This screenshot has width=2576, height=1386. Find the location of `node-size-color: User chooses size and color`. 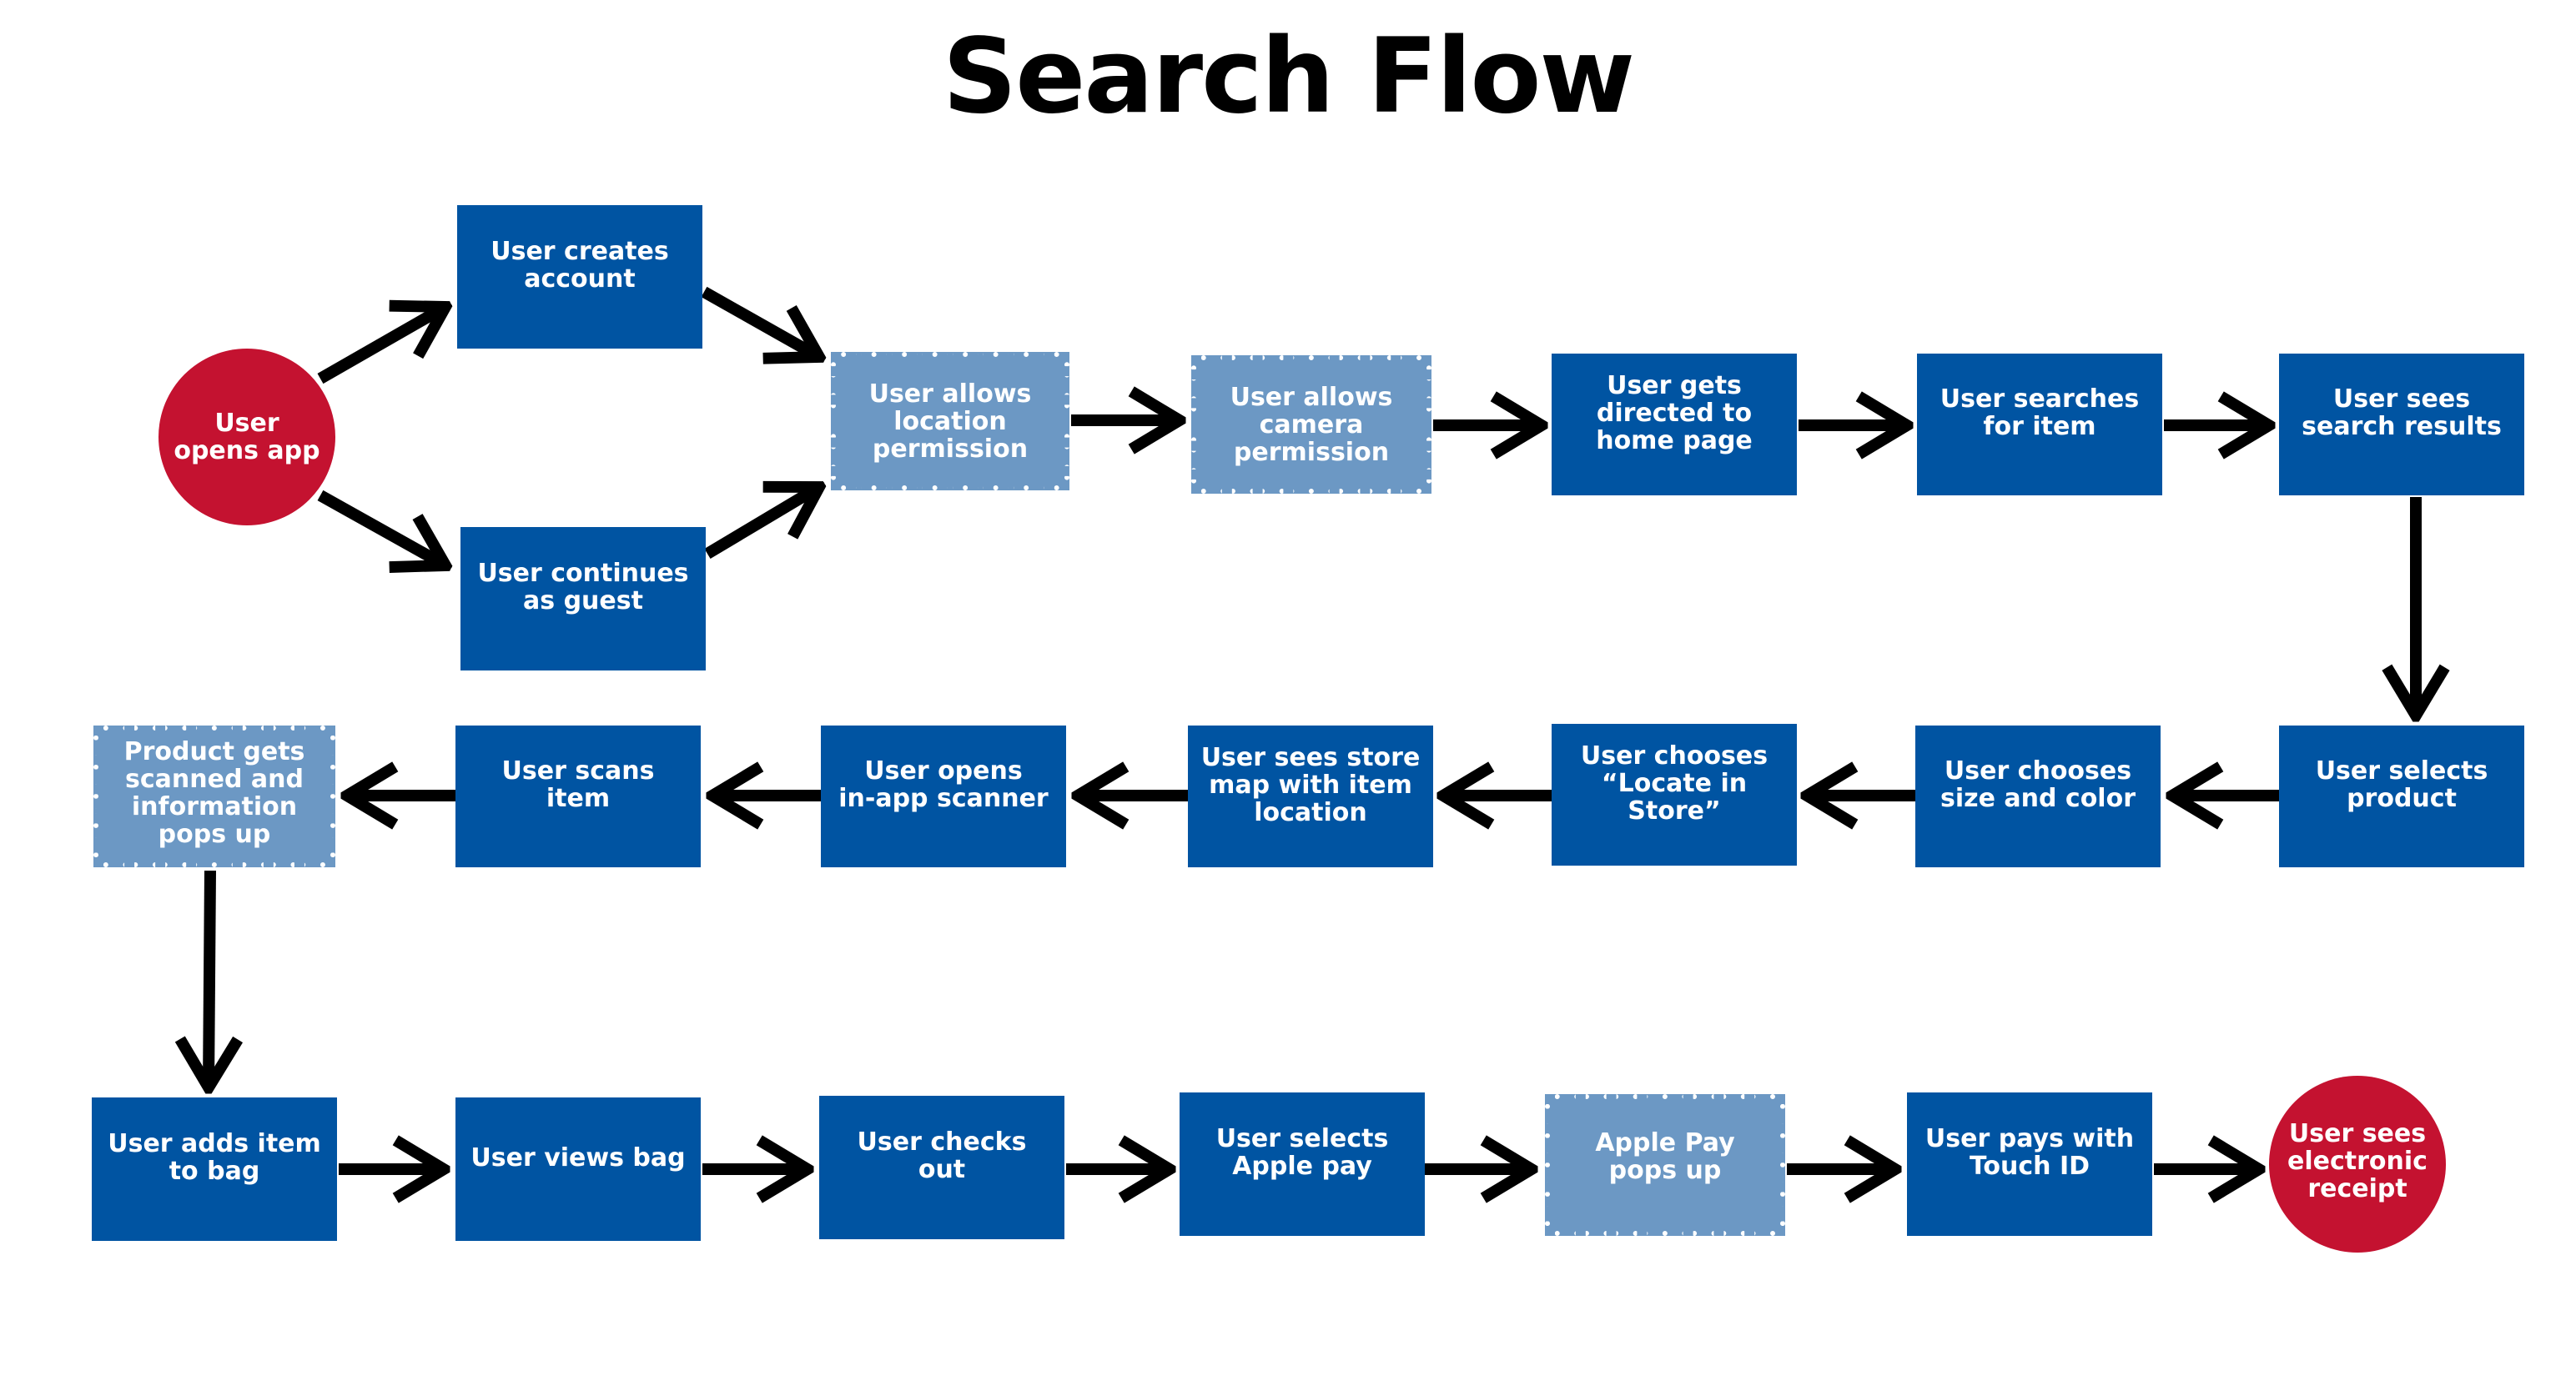

node-size-color: User chooses size and color is located at coordinates (2038, 796).